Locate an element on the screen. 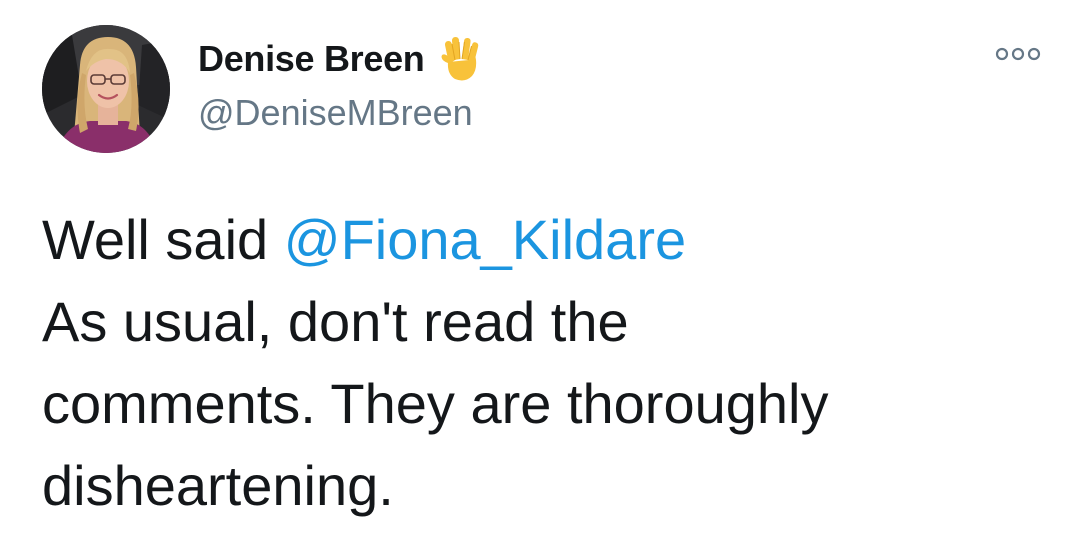 The width and height of the screenshot is (1079, 555). author-name-row: Denise Breen is located at coordinates (340, 59).